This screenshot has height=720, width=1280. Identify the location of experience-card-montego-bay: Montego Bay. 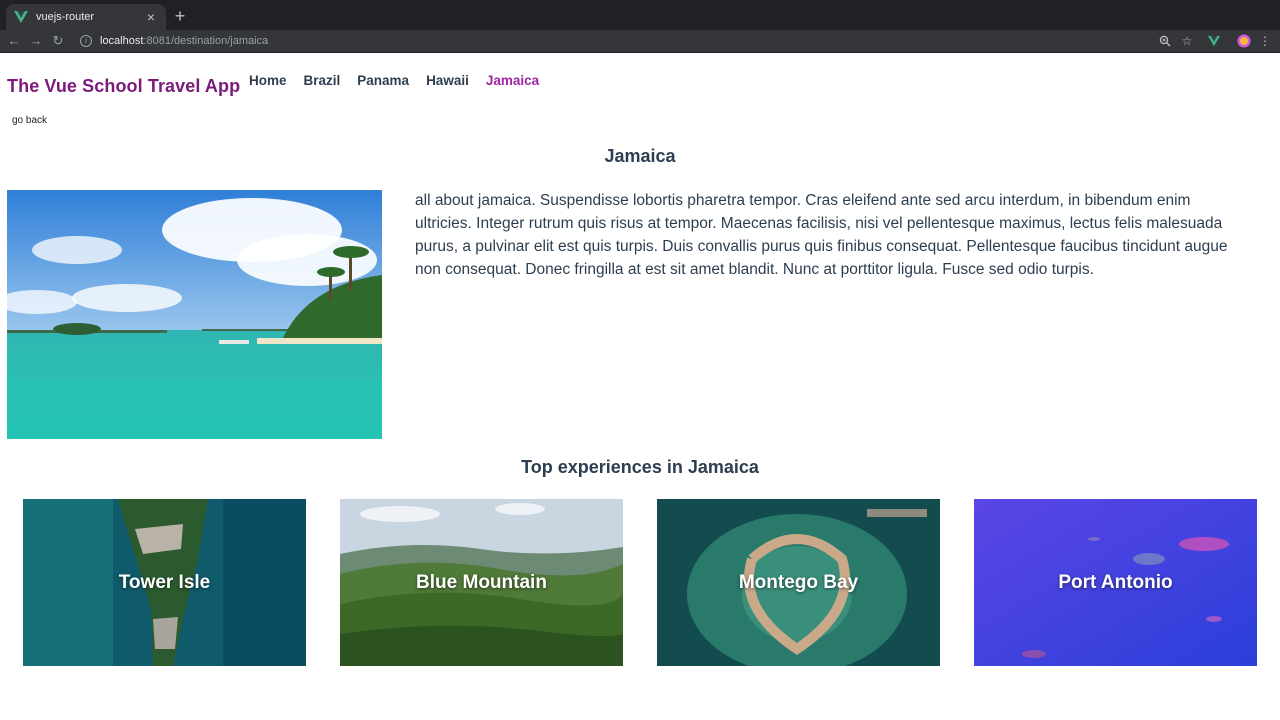
(798, 582).